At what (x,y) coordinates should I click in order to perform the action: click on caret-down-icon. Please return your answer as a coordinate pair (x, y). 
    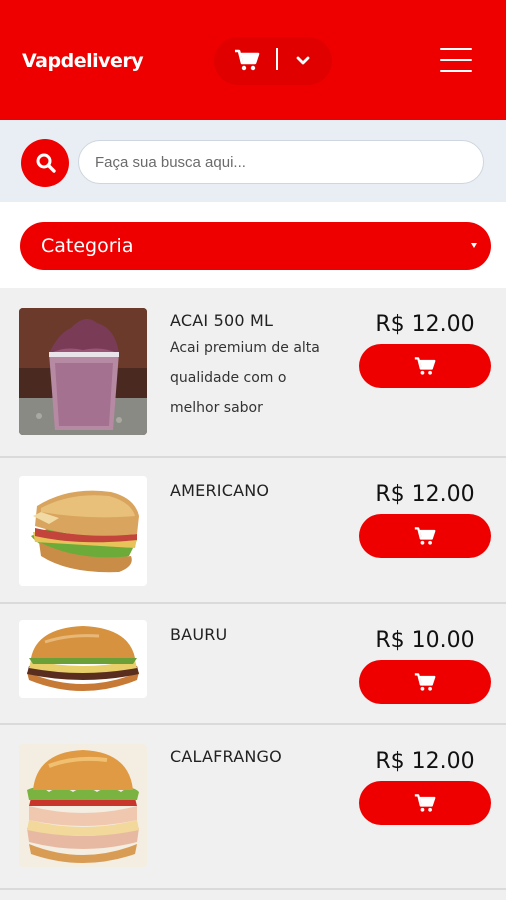
    Looking at the image, I should click on (474, 245).